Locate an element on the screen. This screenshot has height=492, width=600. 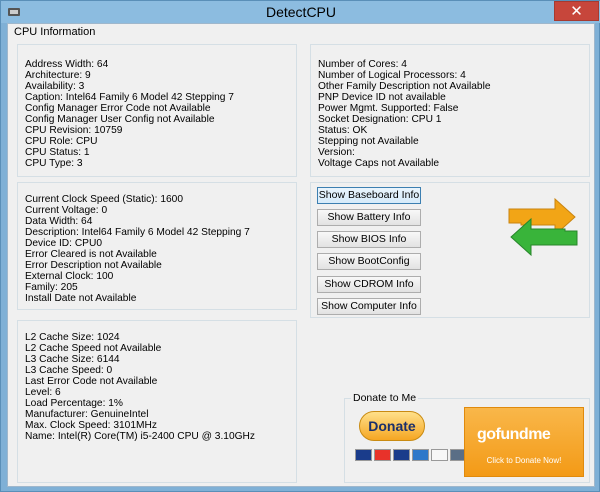
gofundme-donate-button: gofundme Click to Donate Now! is located at coordinates (524, 442).